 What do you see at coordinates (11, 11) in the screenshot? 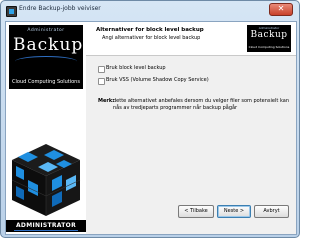
I see `app-icon` at bounding box center [11, 11].